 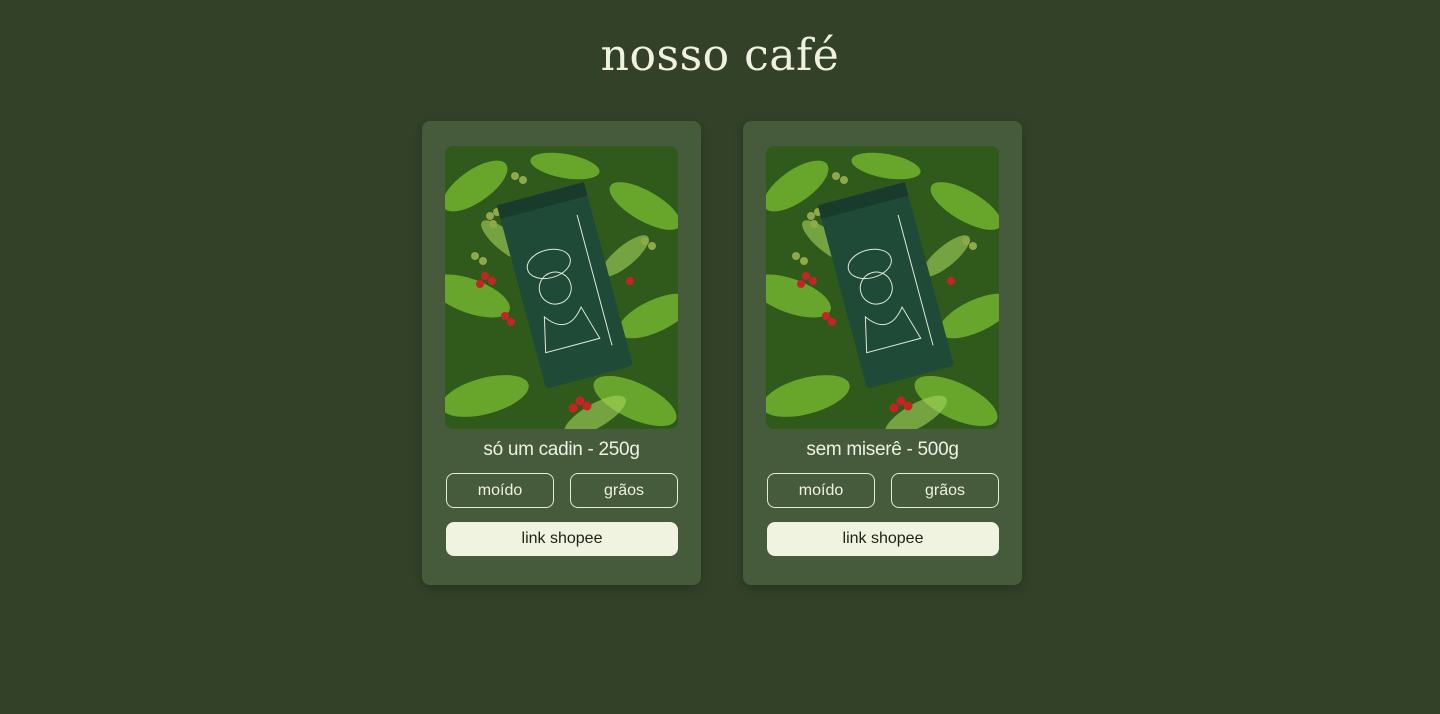 I want to click on page-title: nosso café, so click(x=720, y=55).